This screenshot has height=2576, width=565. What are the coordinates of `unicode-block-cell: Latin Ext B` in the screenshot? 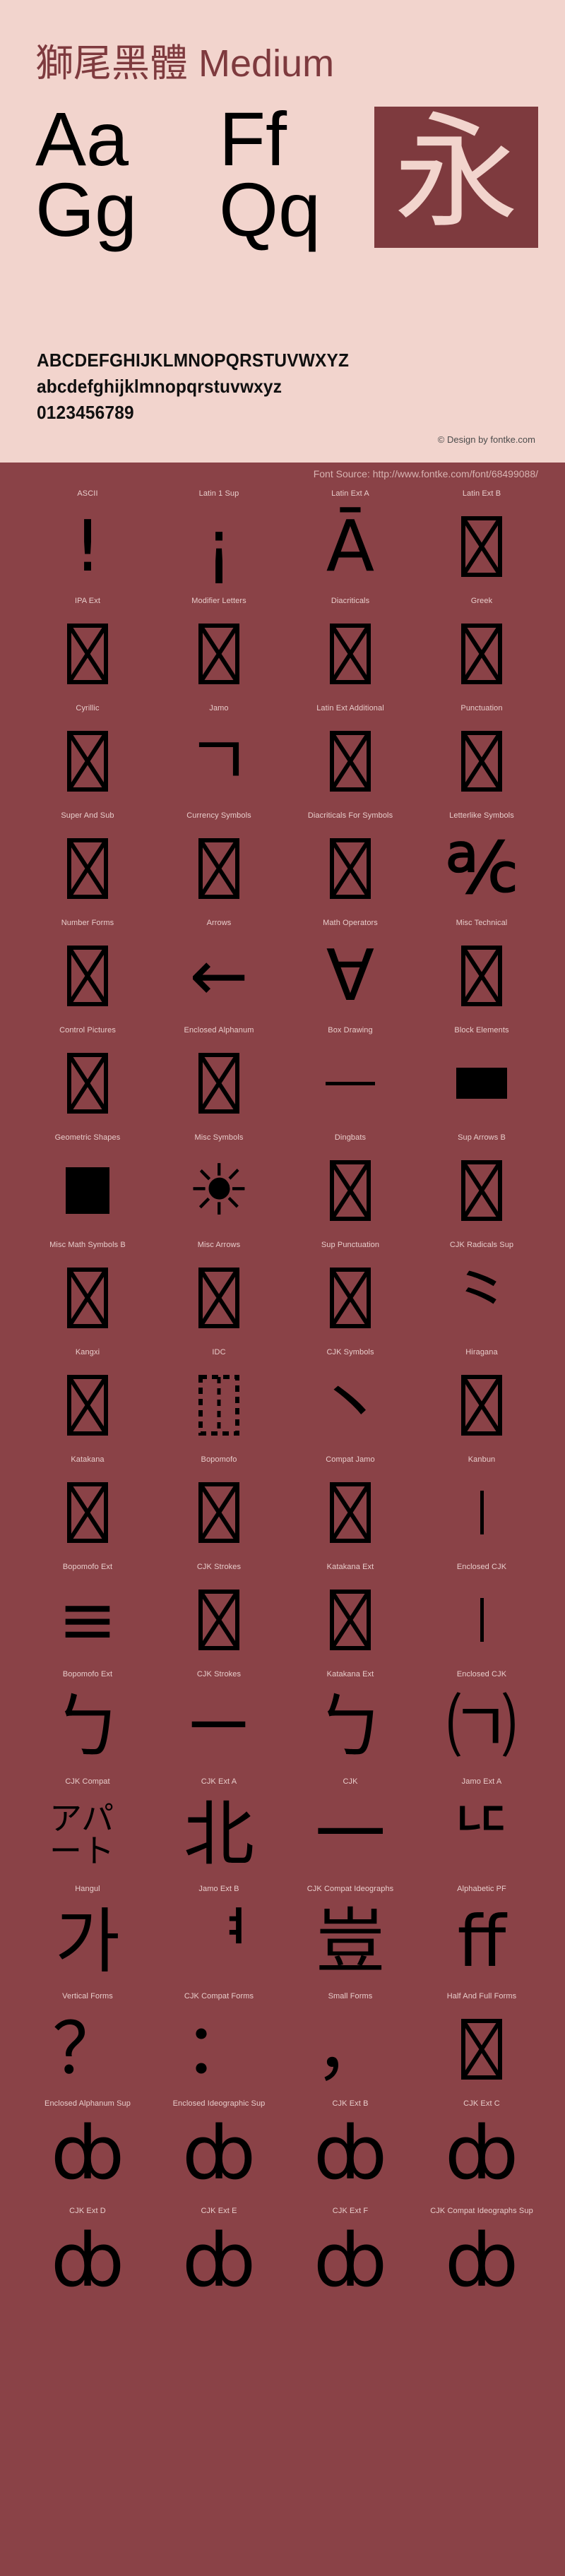 It's located at (481, 543).